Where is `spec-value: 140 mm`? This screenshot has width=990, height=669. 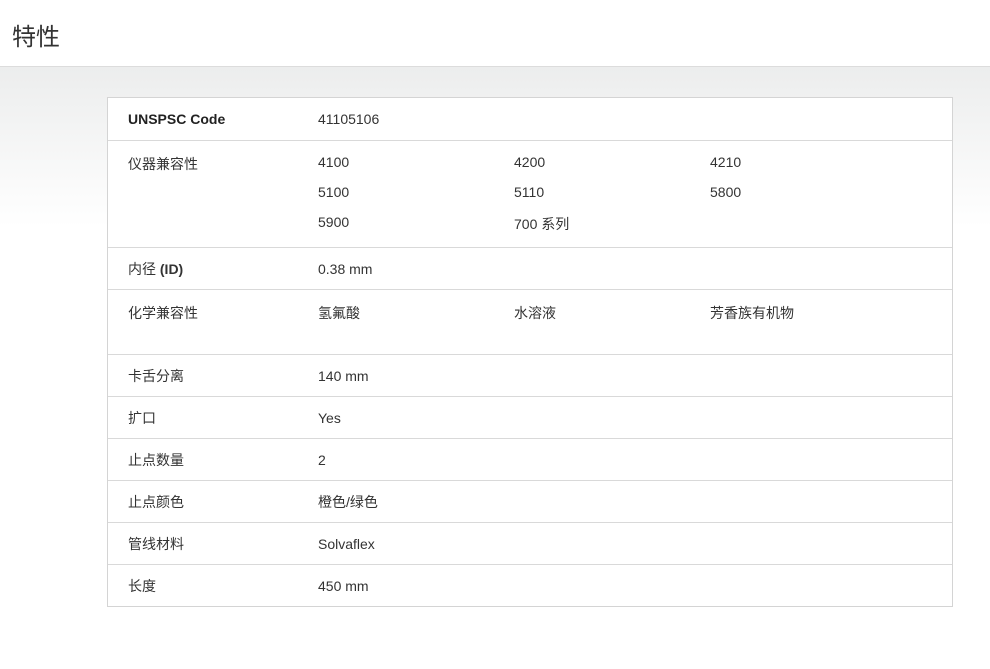
spec-value: 140 mm is located at coordinates (343, 375).